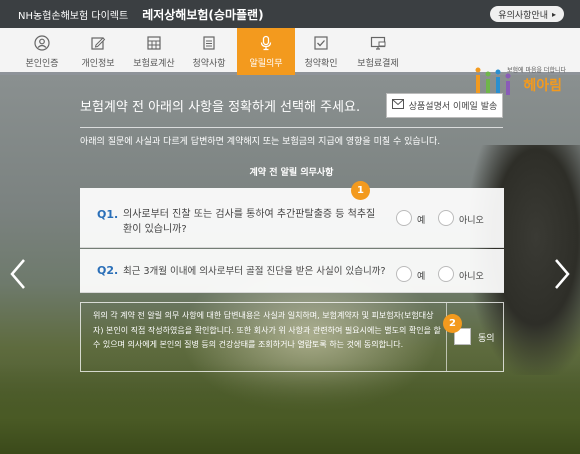 Image resolution: width=580 pixels, height=454 pixels. What do you see at coordinates (266, 64) in the screenshot?
I see `step-label: 알릴의무` at bounding box center [266, 64].